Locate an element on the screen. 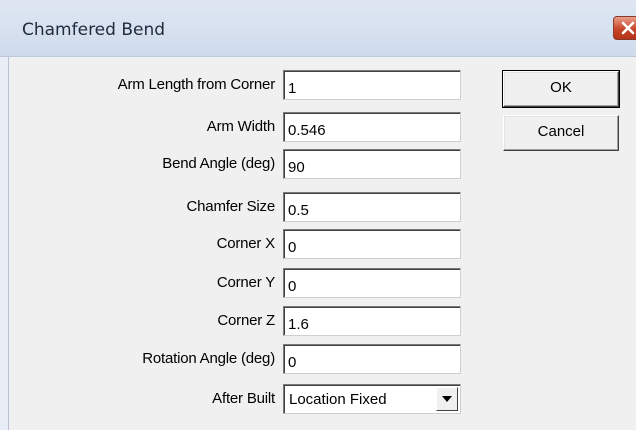 This screenshot has width=636, height=430. after-built-selected-value: Location Fixed is located at coordinates (338, 399).